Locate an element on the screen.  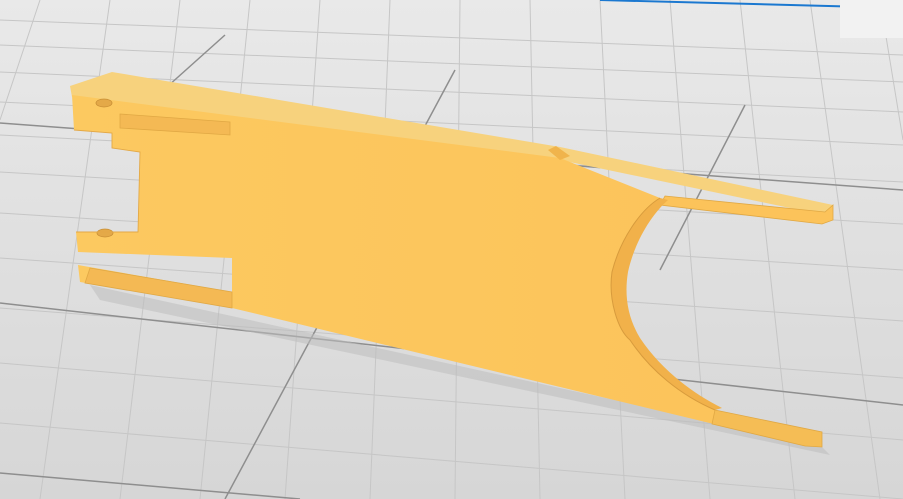
build-plate-corner is located at coordinates (871, 19).